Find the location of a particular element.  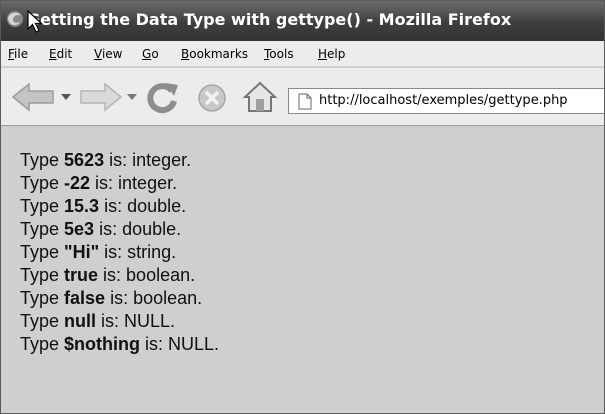

firefox-icon is located at coordinates (15, 19).